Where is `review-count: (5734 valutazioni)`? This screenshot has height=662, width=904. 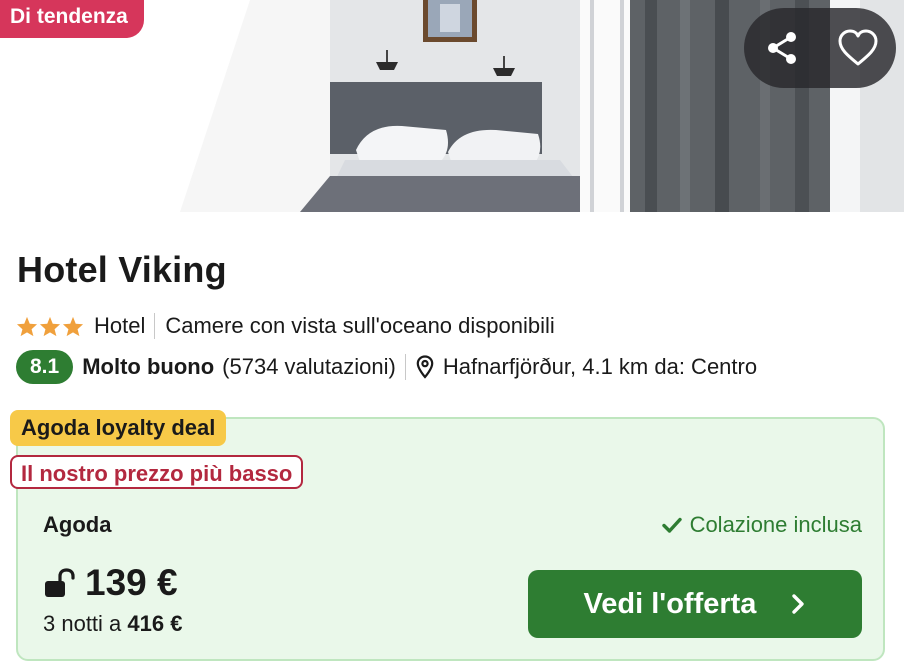
review-count: (5734 valutazioni) is located at coordinates (309, 367).